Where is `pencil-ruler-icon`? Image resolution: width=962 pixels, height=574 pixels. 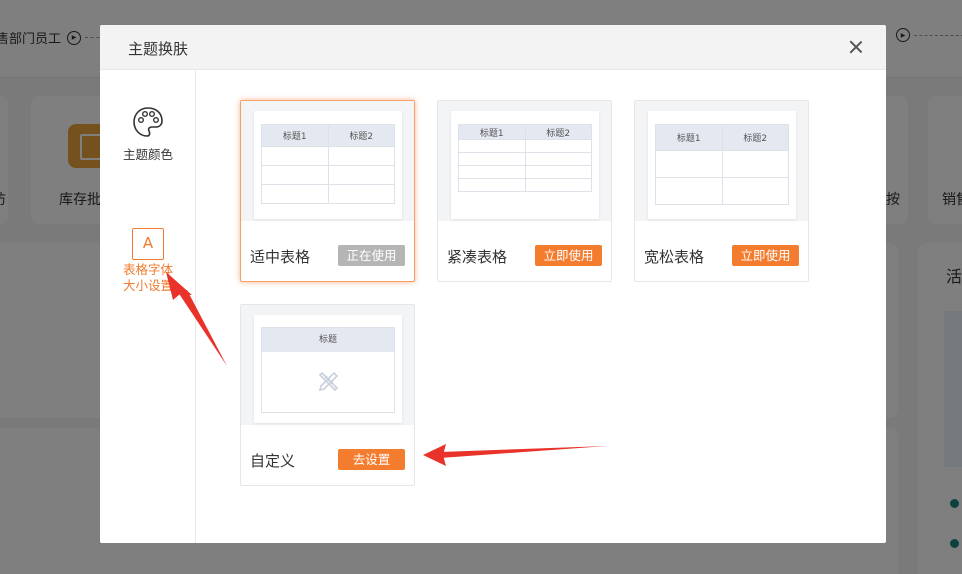
pencil-ruler-icon is located at coordinates (328, 381).